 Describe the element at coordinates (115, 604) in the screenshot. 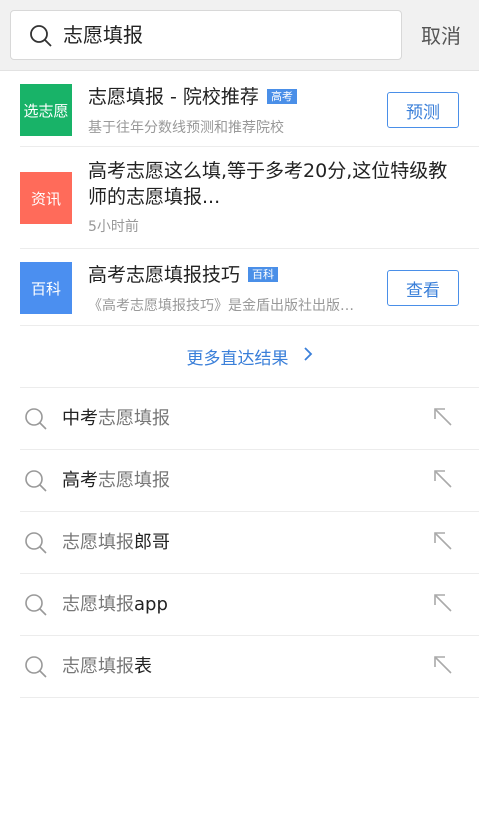

I see `suggestion-text: 志愿填报app` at that location.